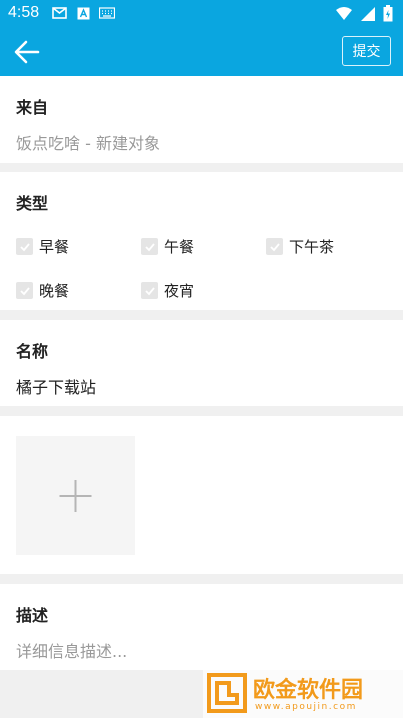  Describe the element at coordinates (201, 52) in the screenshot. I see `app-bar: 提交` at that location.